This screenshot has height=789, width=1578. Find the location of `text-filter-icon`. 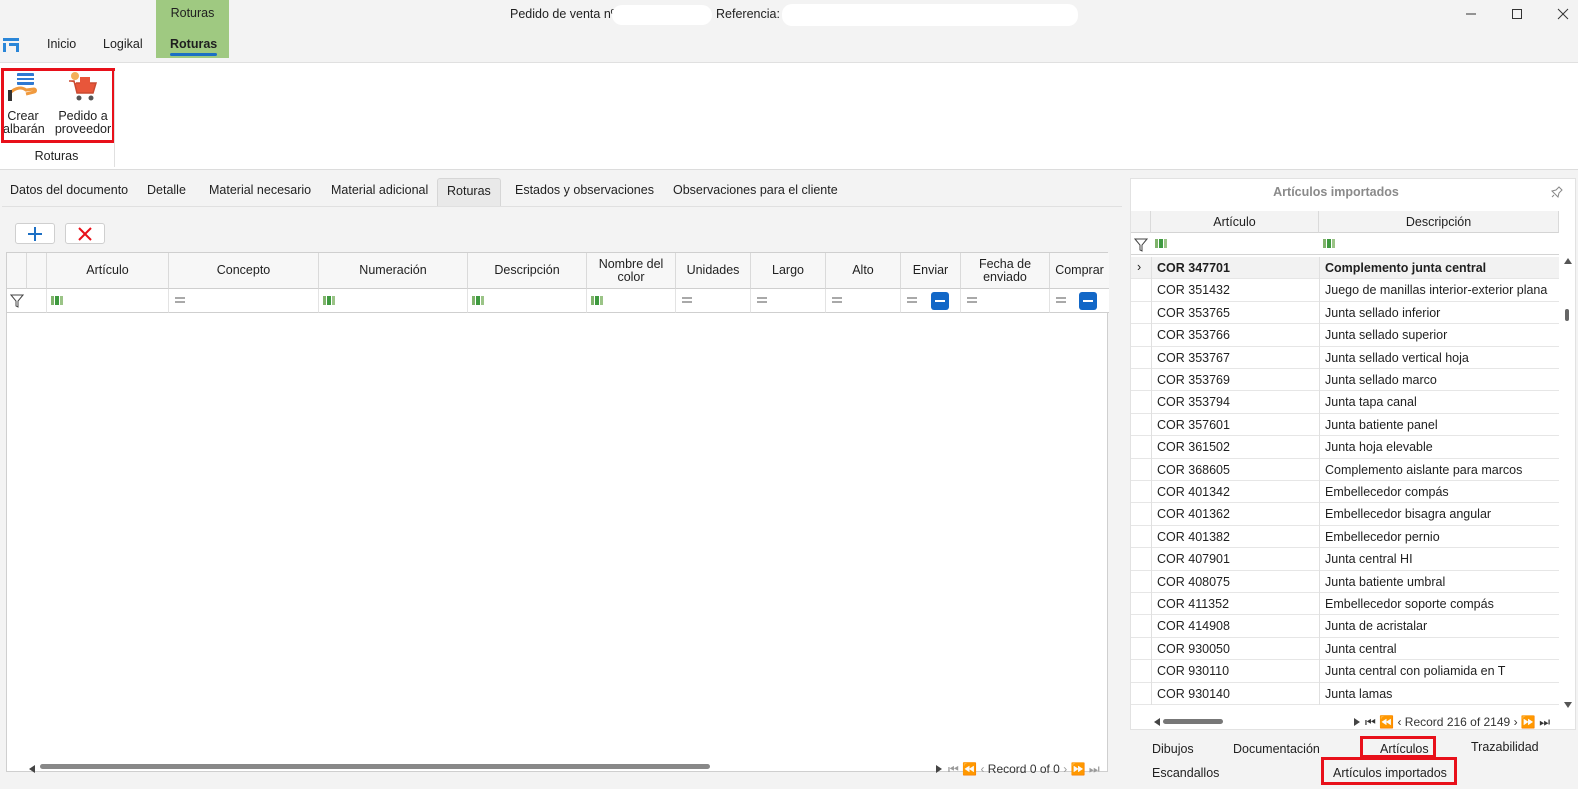

text-filter-icon is located at coordinates (1162, 243).